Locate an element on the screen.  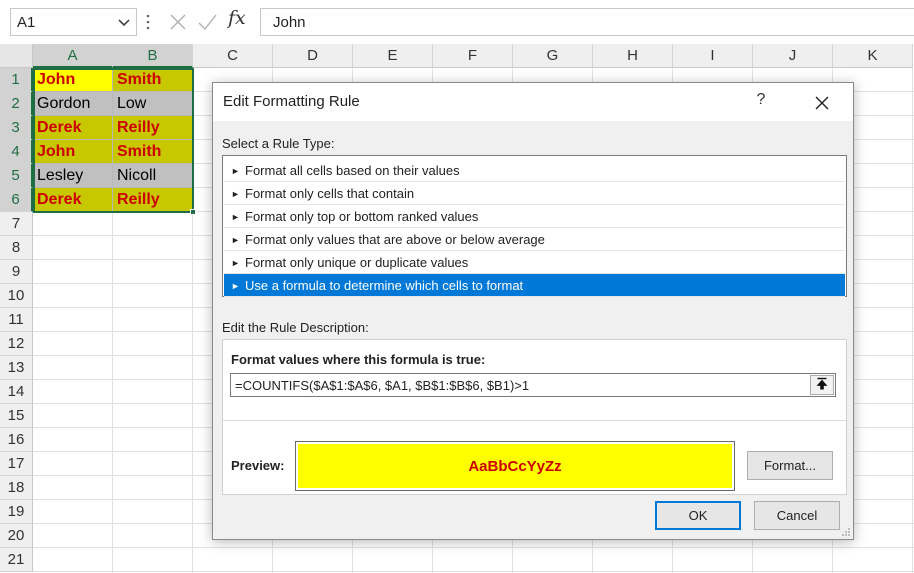
column-header-d: D is located at coordinates (313, 56).